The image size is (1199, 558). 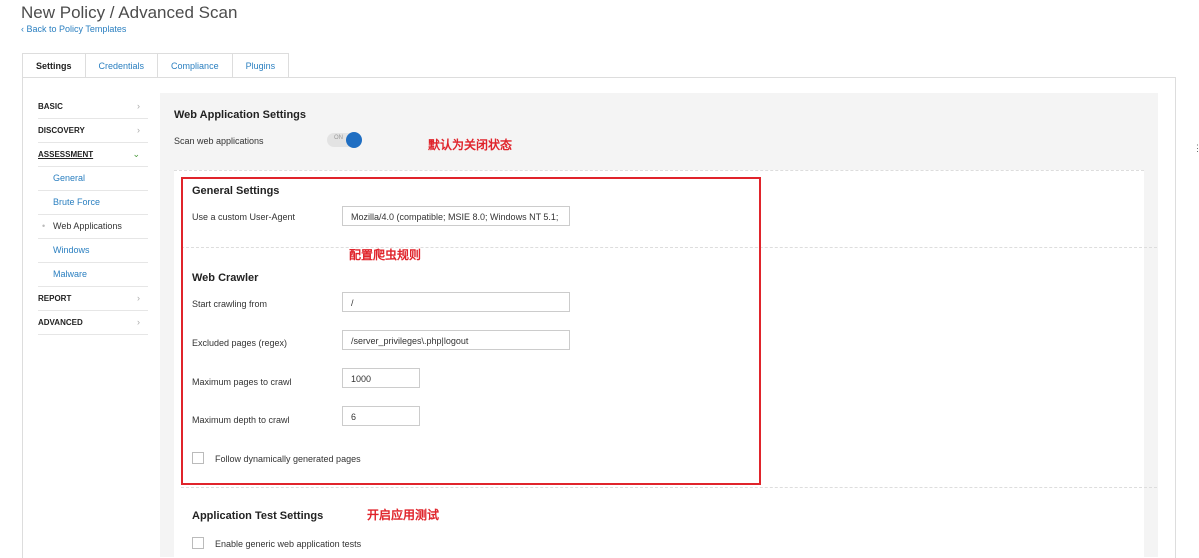 I want to click on sidebar-subitem-web-applications: Web Applications, so click(x=93, y=227).